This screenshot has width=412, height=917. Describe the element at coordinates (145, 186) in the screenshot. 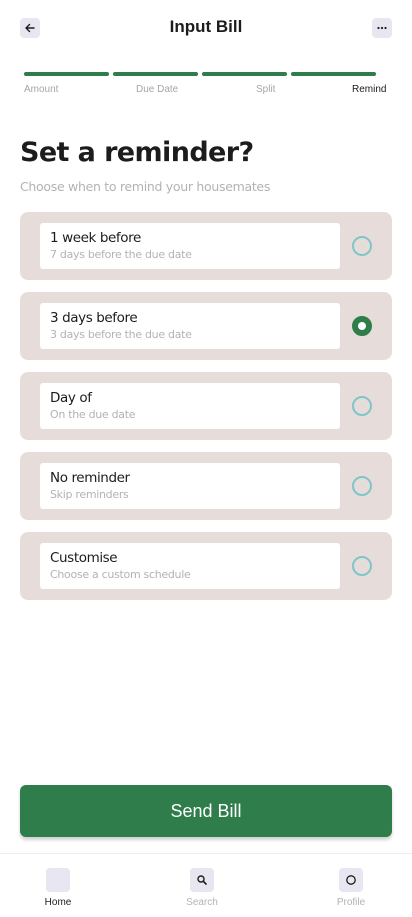

I see `section-subheading: Choose when to remind your housemates` at that location.